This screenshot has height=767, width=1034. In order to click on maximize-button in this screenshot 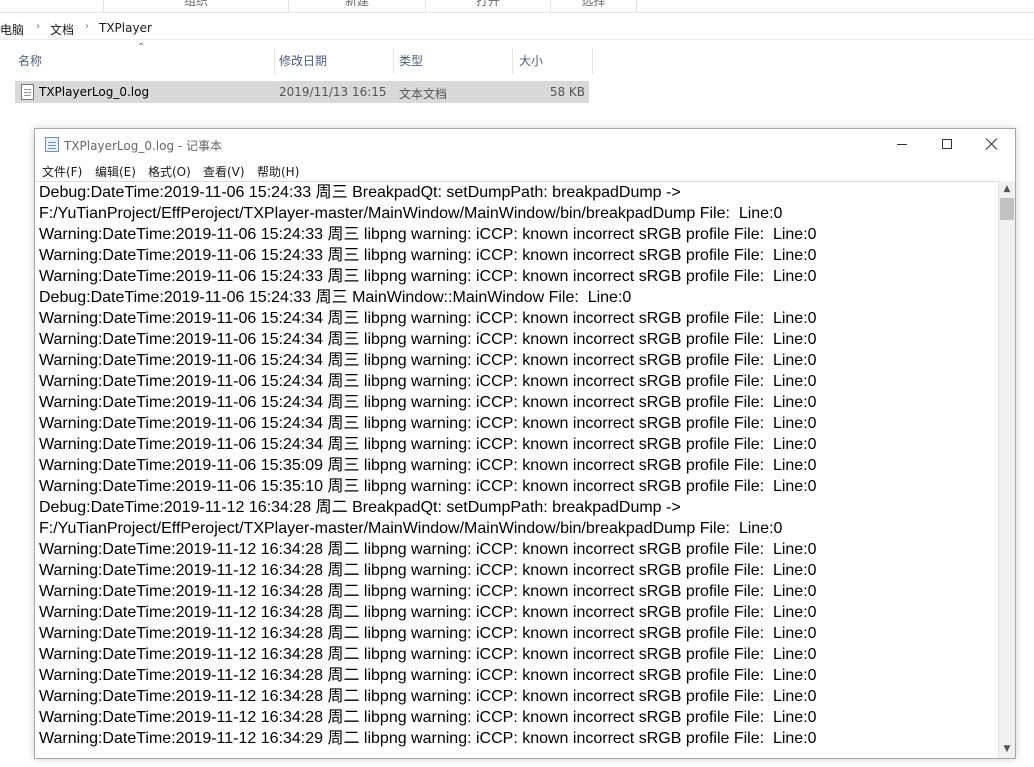, I will do `click(947, 144)`.